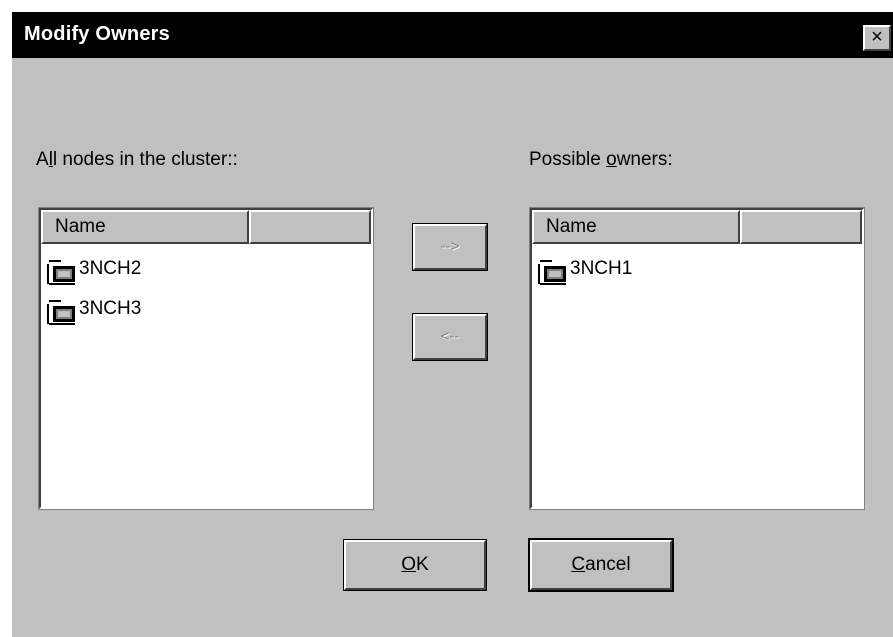  Describe the element at coordinates (409, 564) in the screenshot. I see `ok-button-mnemonic: O` at that location.